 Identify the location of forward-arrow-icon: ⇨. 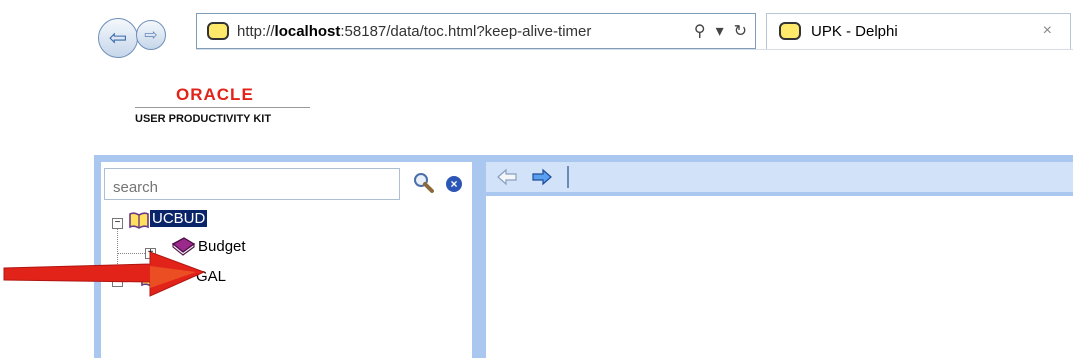
(151, 35).